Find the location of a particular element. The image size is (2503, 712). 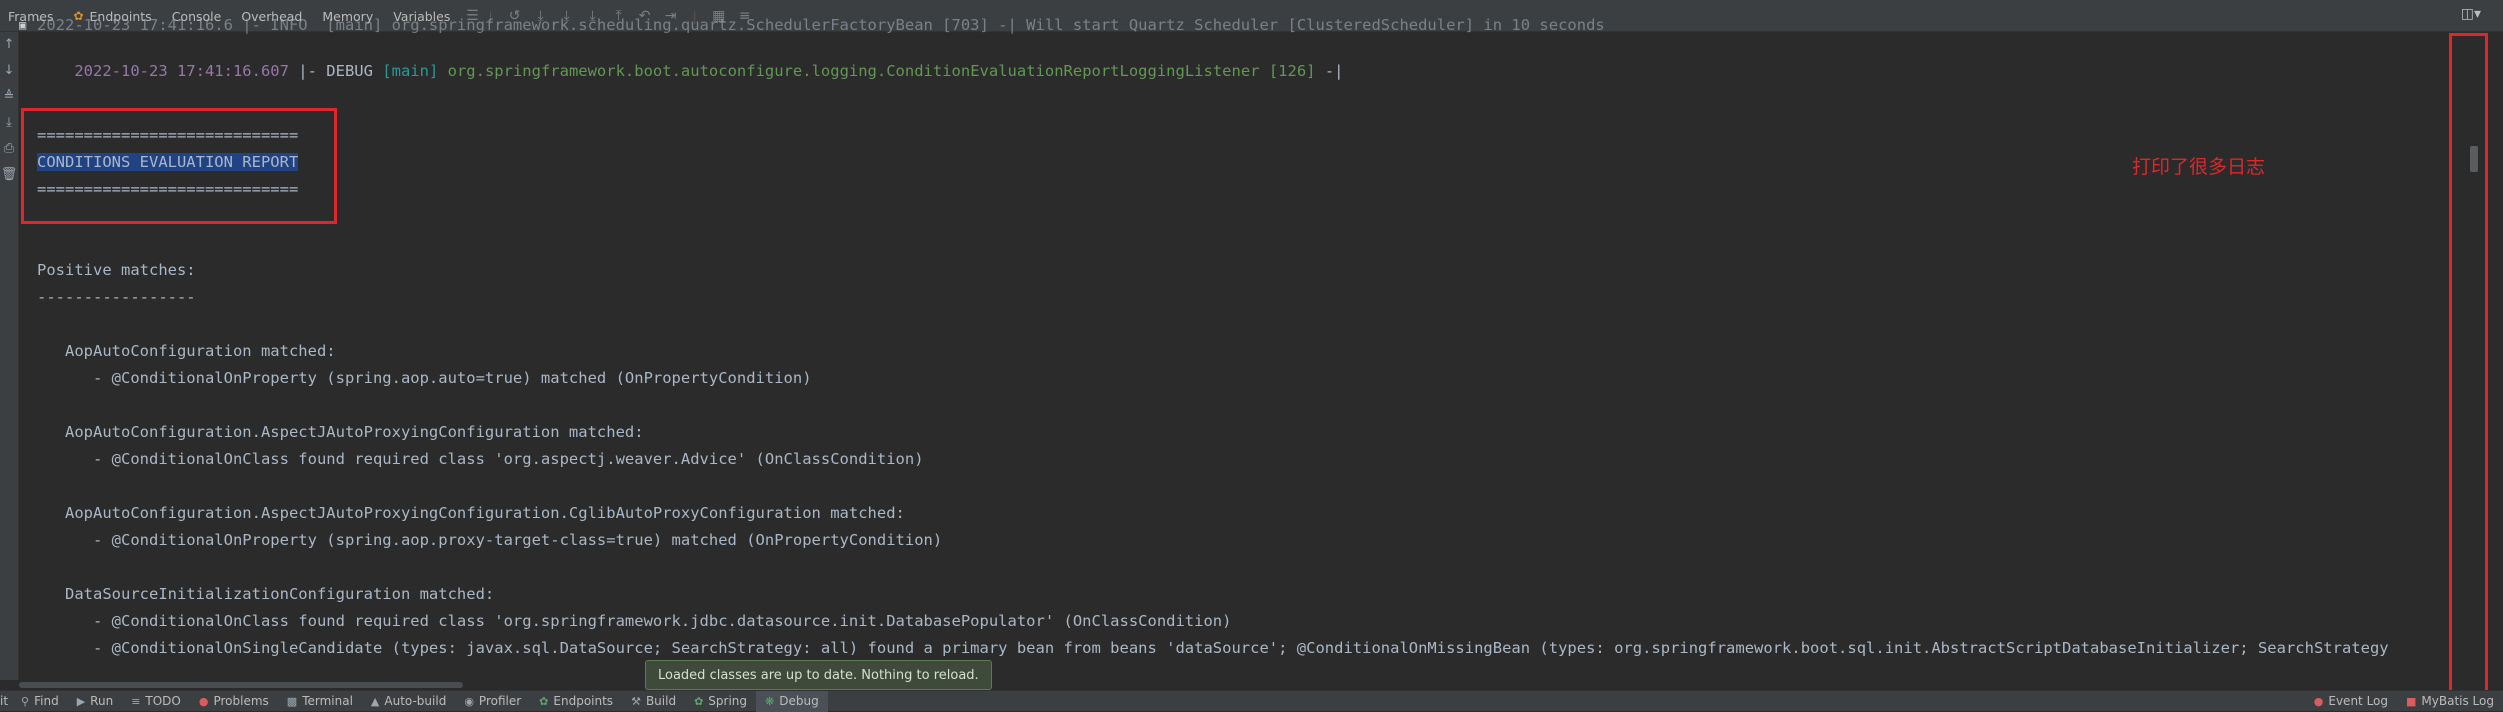

tool-run: ▶ Run is located at coordinates (95, 701).